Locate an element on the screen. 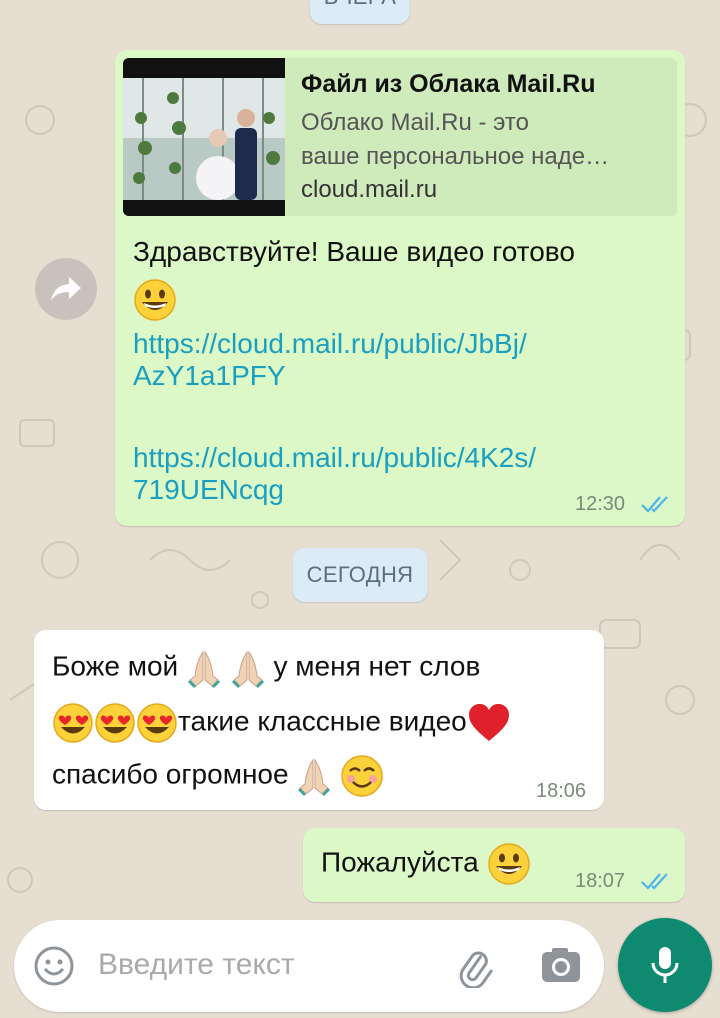 This screenshot has height=1018, width=720. forward-icon is located at coordinates (66, 289).